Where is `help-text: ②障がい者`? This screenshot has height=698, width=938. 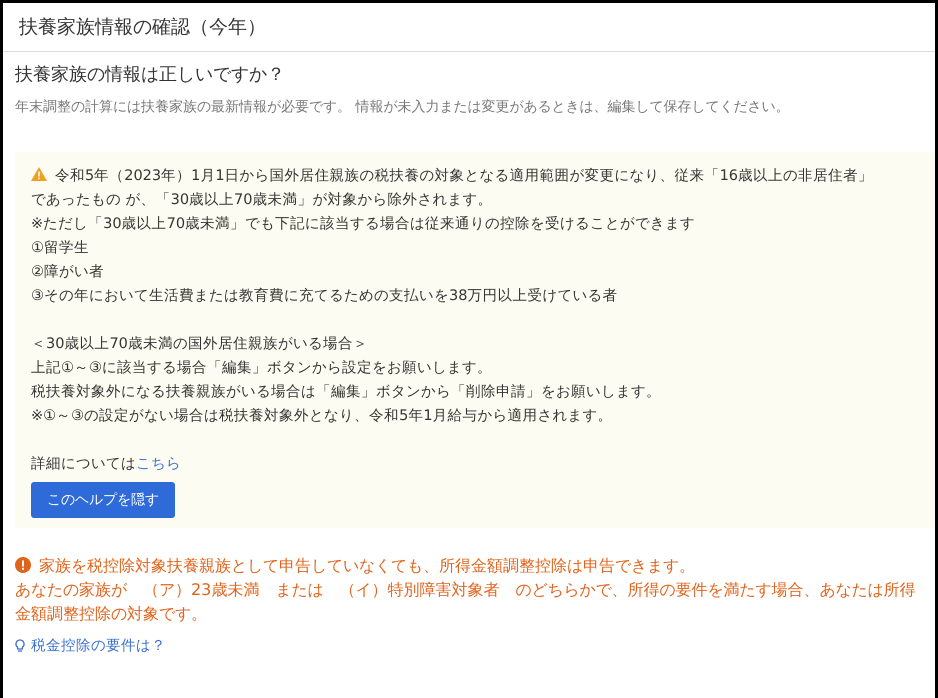
help-text: ②障がい者 is located at coordinates (68, 272).